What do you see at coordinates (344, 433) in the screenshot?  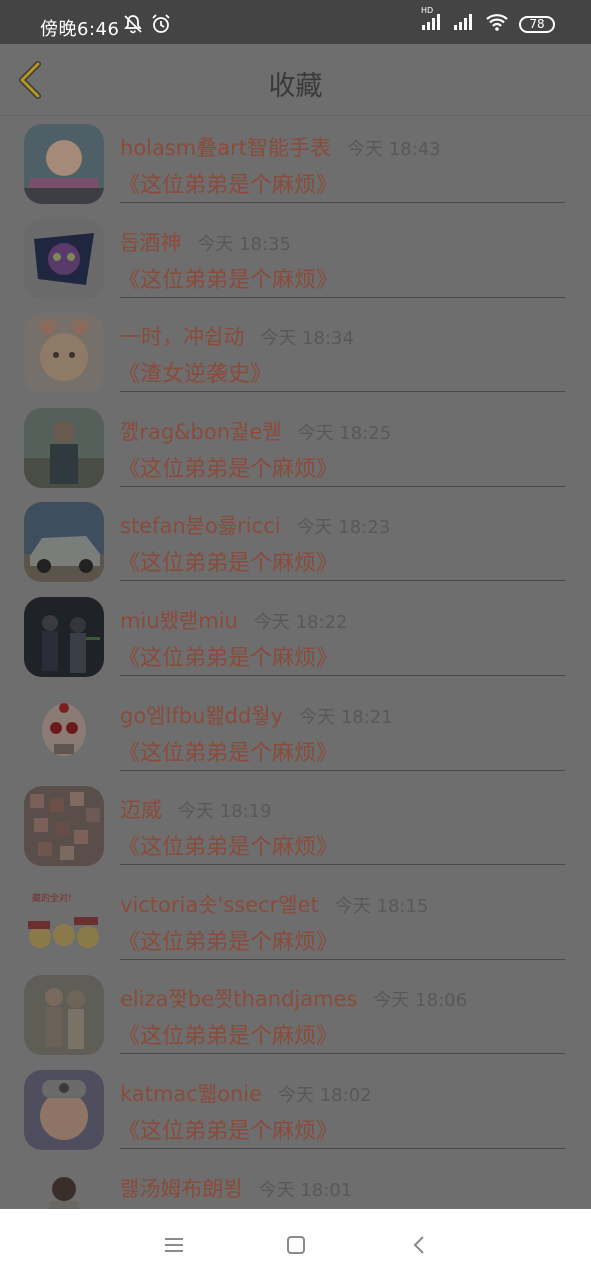 I see `timestamp: 今天 18:25` at bounding box center [344, 433].